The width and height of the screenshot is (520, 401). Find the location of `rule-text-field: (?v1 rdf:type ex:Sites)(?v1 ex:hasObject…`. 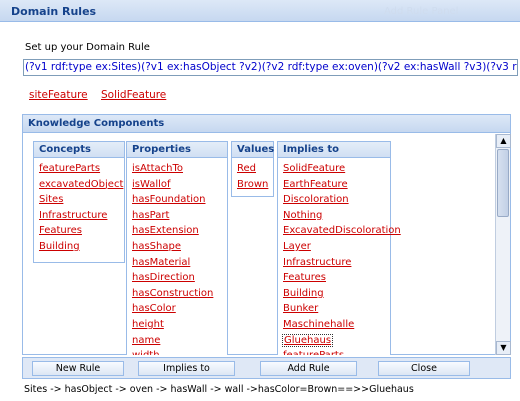

rule-text-field: (?v1 rdf:type ex:Sites)(?v1 ex:hasObject… is located at coordinates (270, 67).